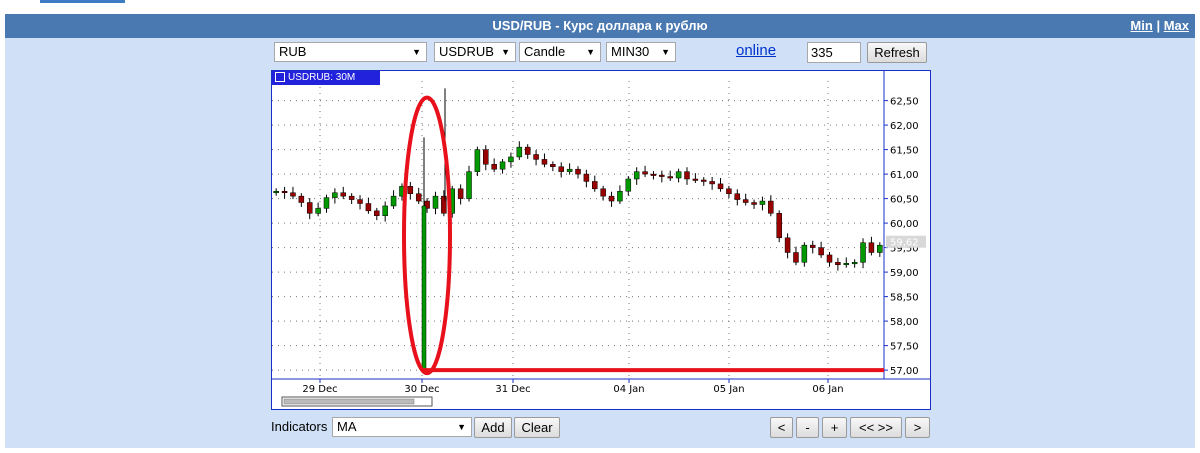 This screenshot has width=1200, height=453. Describe the element at coordinates (512, 389) in the screenshot. I see `x-tick-label: 31 Dec` at that location.